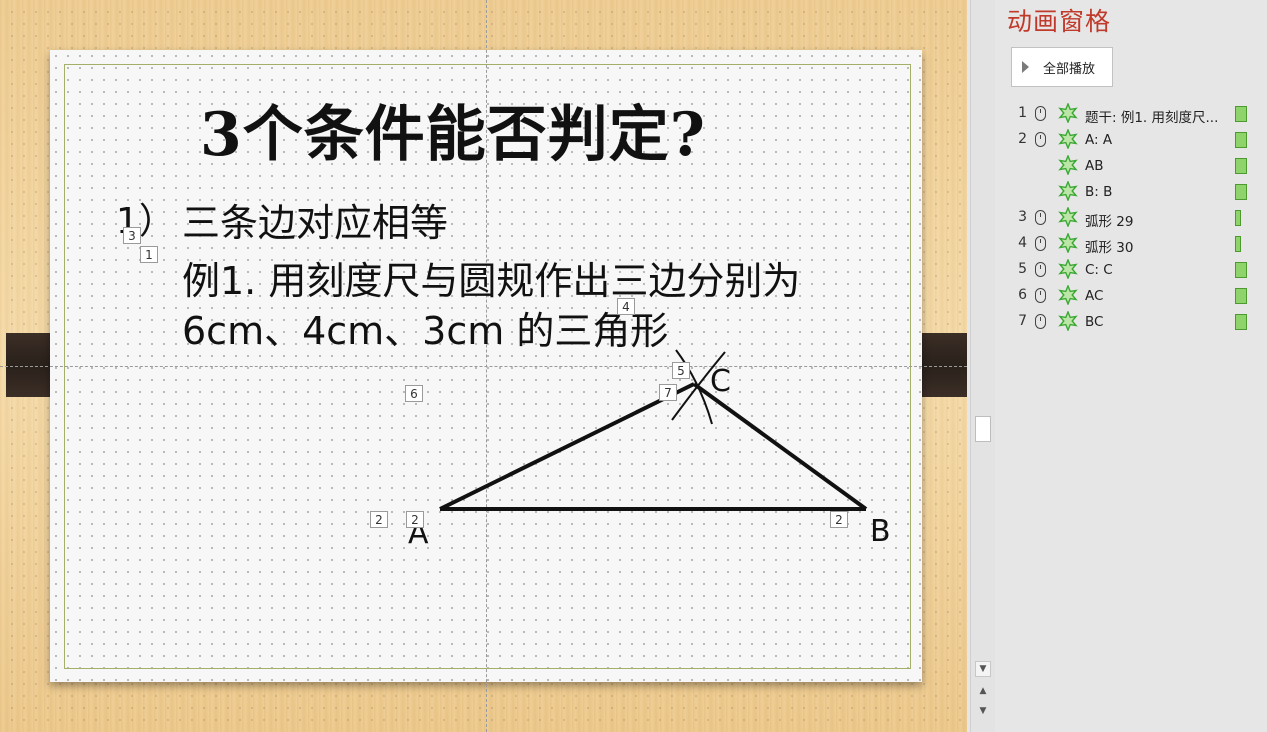  I want to click on animation-label: C, so click(1099, 270).